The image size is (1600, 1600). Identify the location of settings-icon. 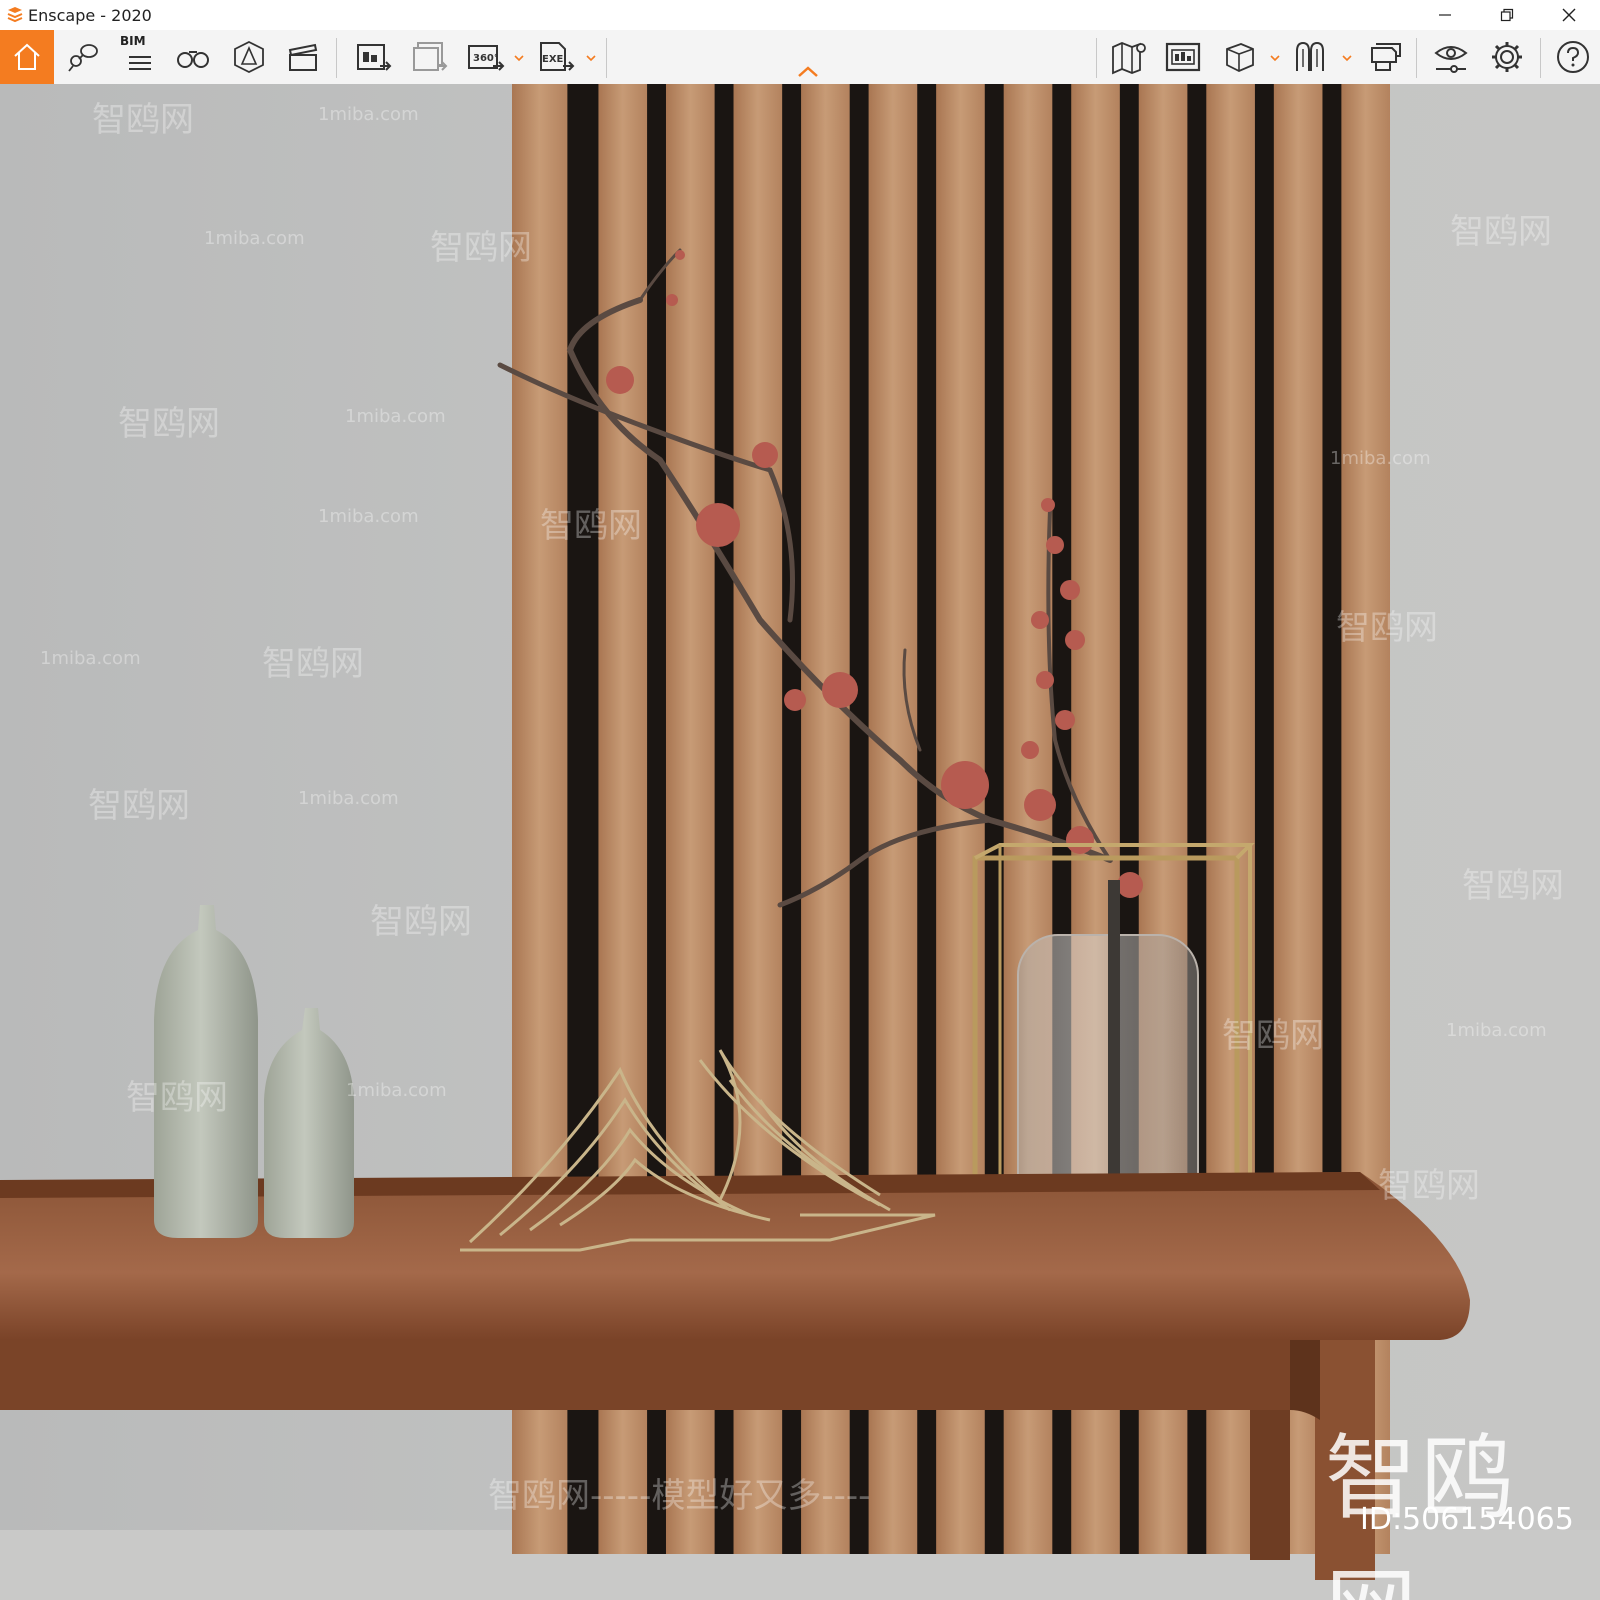
(1507, 57).